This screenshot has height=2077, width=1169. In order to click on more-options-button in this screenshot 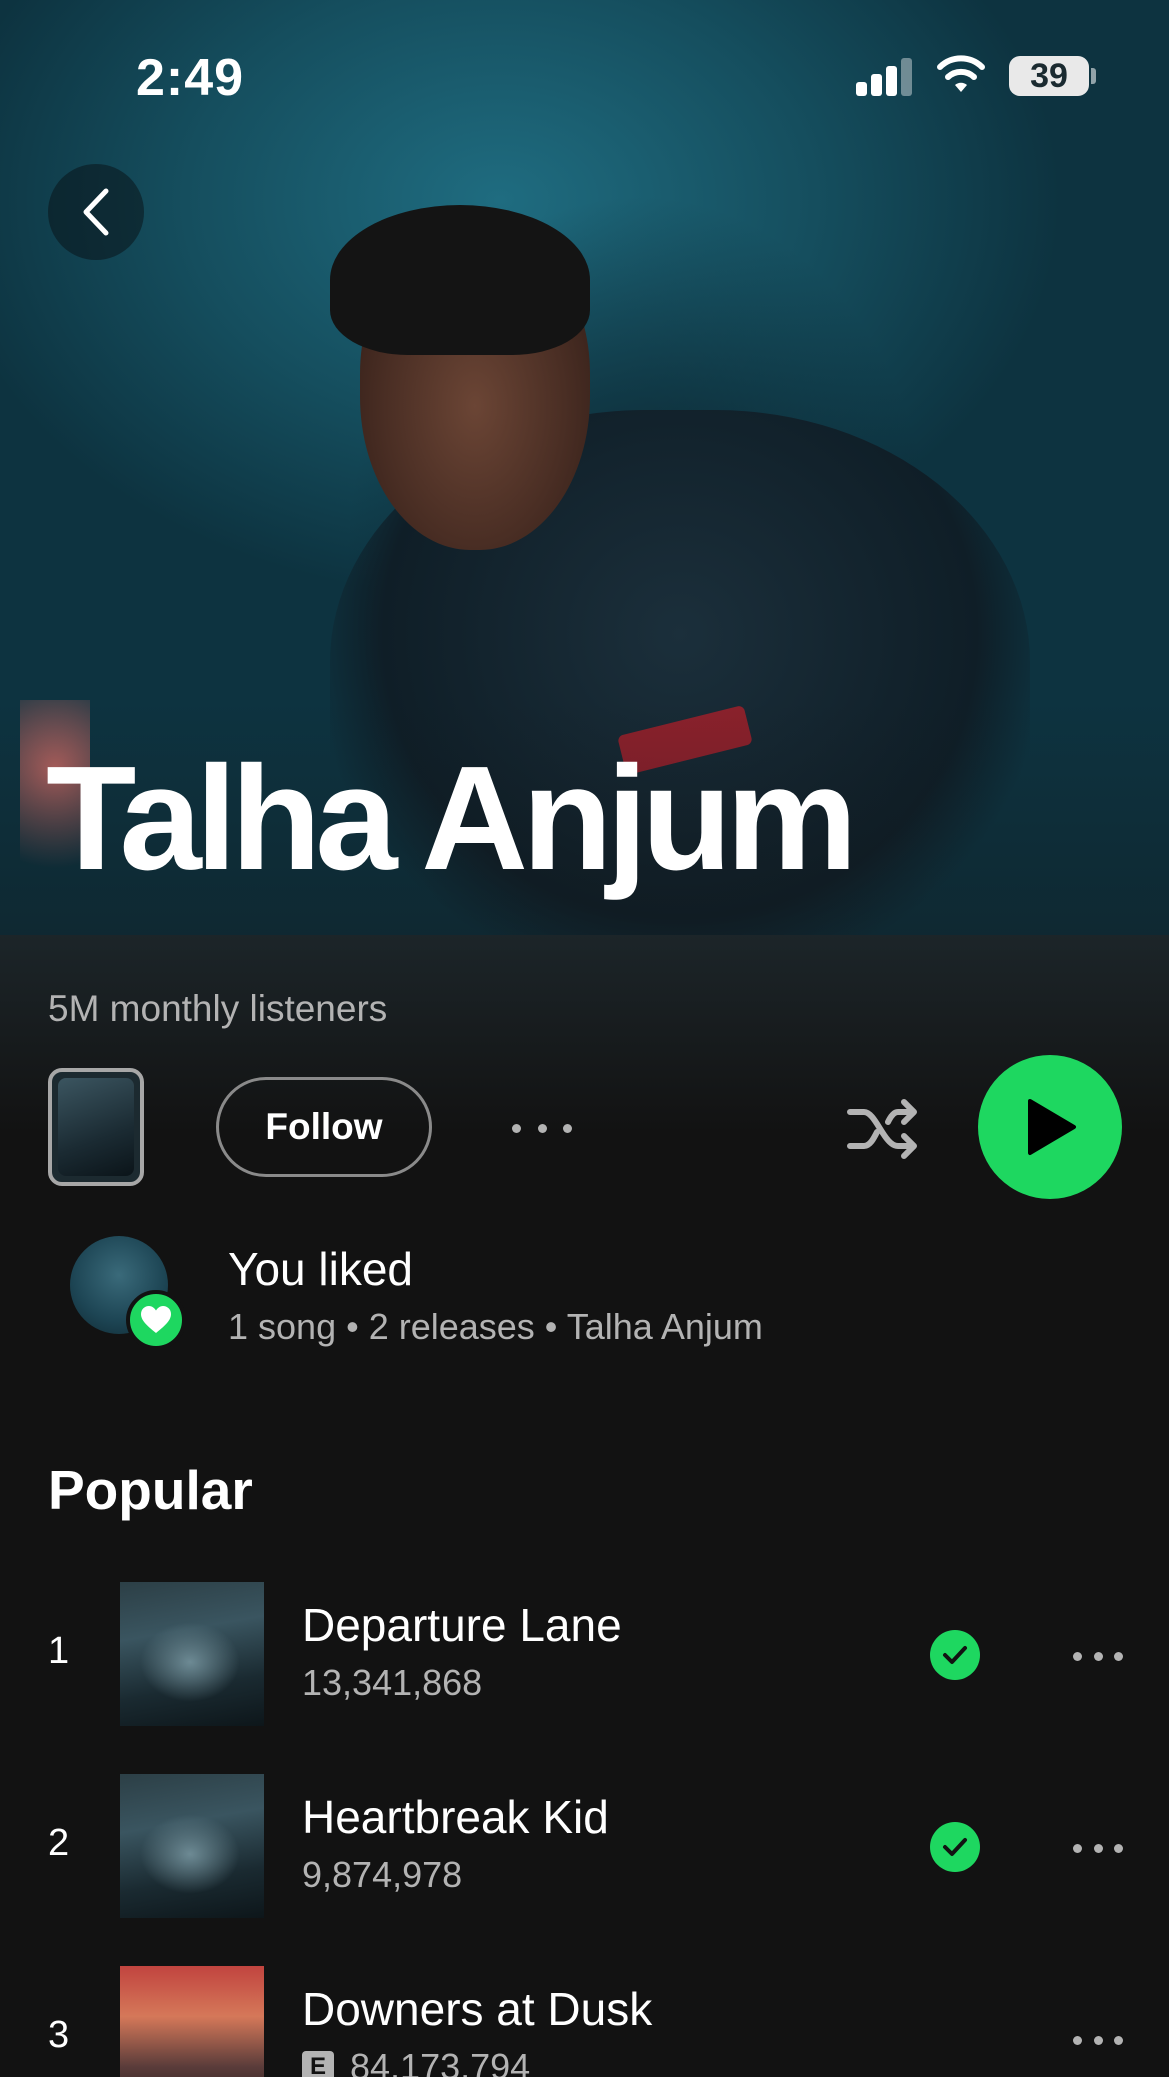, I will do `click(542, 1128)`.